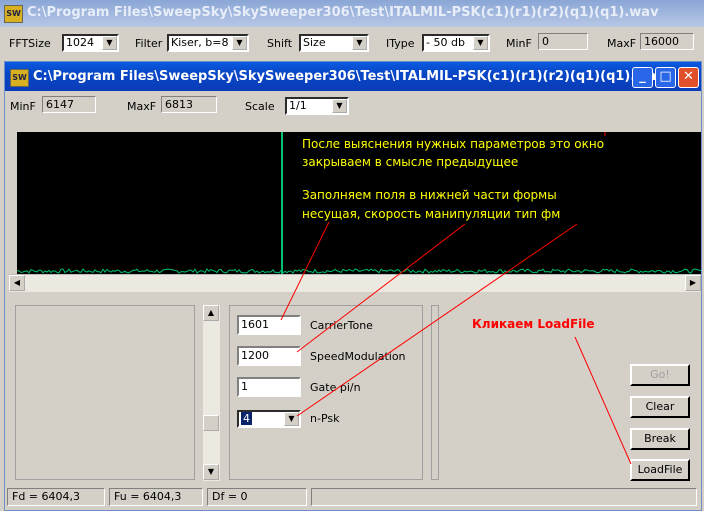 Image resolution: width=704 pixels, height=511 pixels. Describe the element at coordinates (208, 43) in the screenshot. I see `filter-select: Kiser, b=8 ▼` at that location.